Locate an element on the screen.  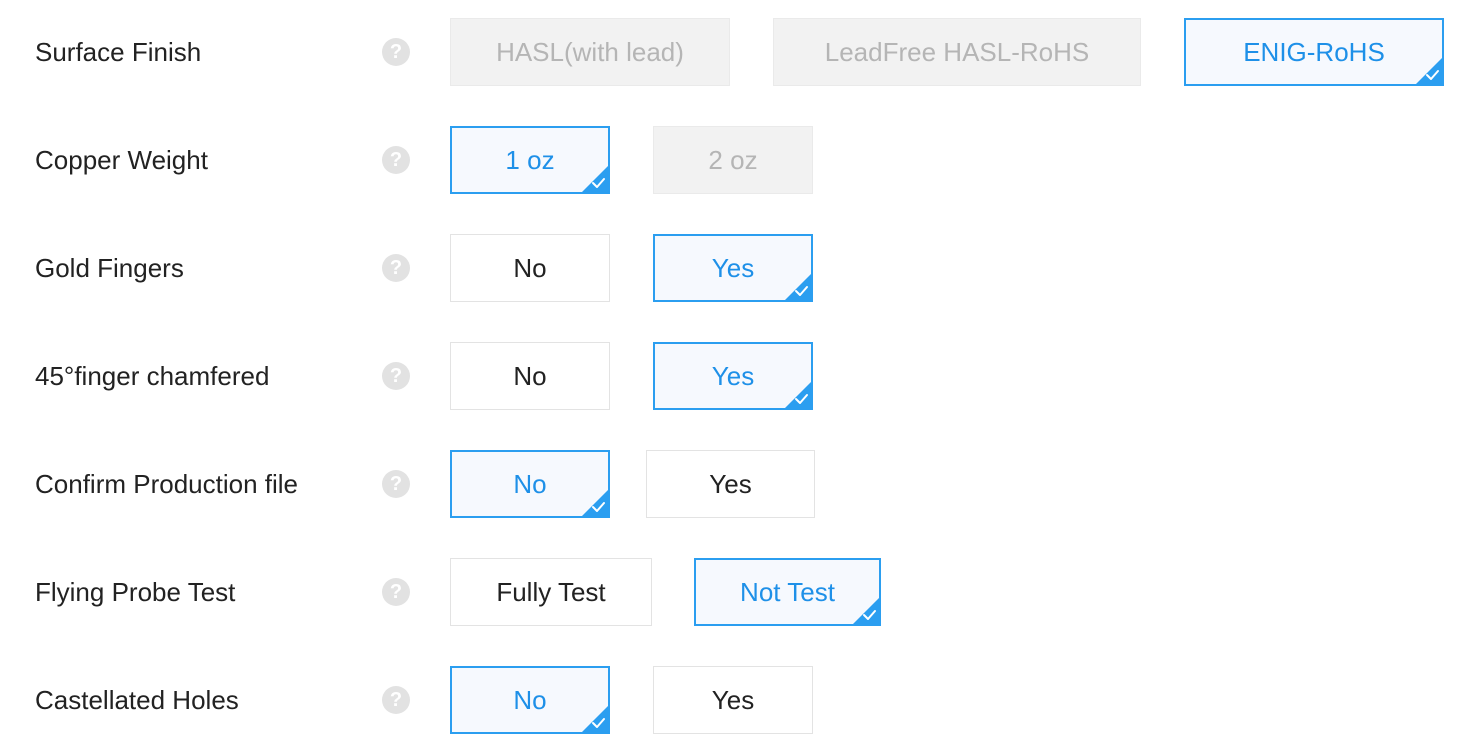
castellated-holes-row: Castellated Holes ? No Yes is located at coordinates (738, 700).